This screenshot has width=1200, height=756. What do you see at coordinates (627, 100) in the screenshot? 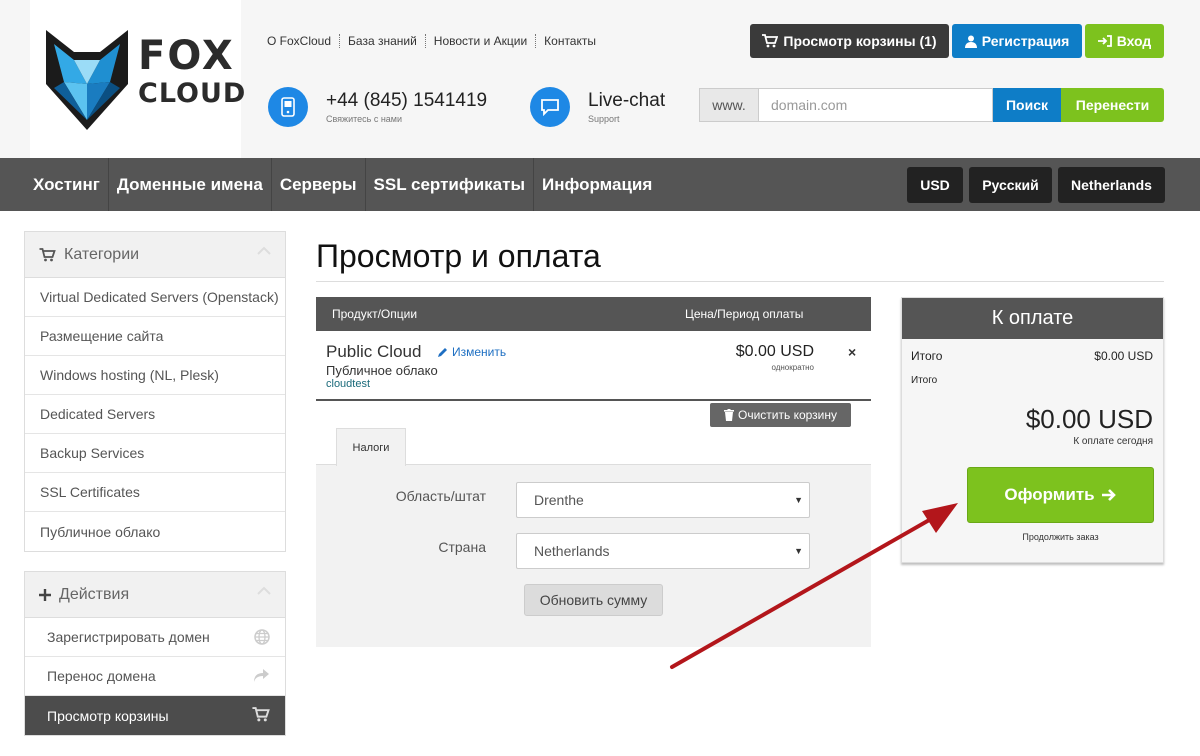
I see `live-chat-title: Live-chat` at bounding box center [627, 100].